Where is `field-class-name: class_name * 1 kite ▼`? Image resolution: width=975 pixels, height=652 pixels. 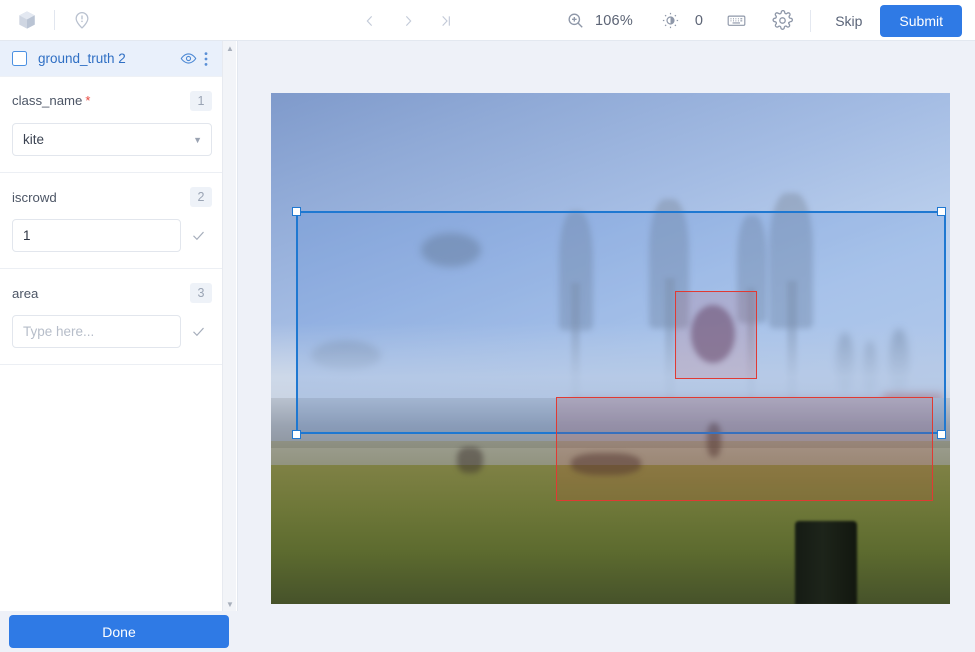 field-class-name: class_name * 1 kite ▼ is located at coordinates (112, 125).